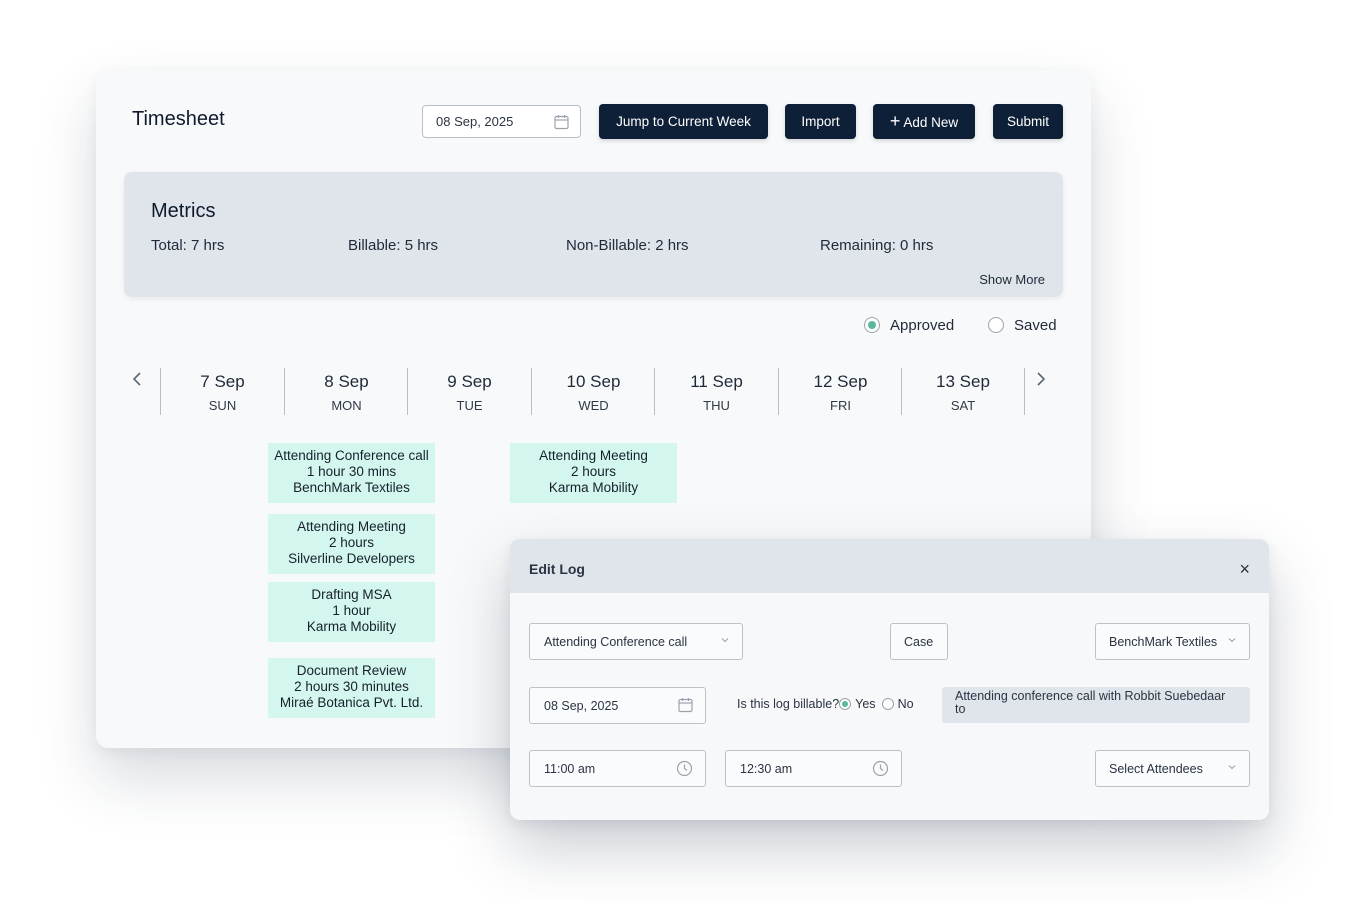 This screenshot has height=901, width=1361. I want to click on activity-select: Attending Conference call, so click(636, 641).